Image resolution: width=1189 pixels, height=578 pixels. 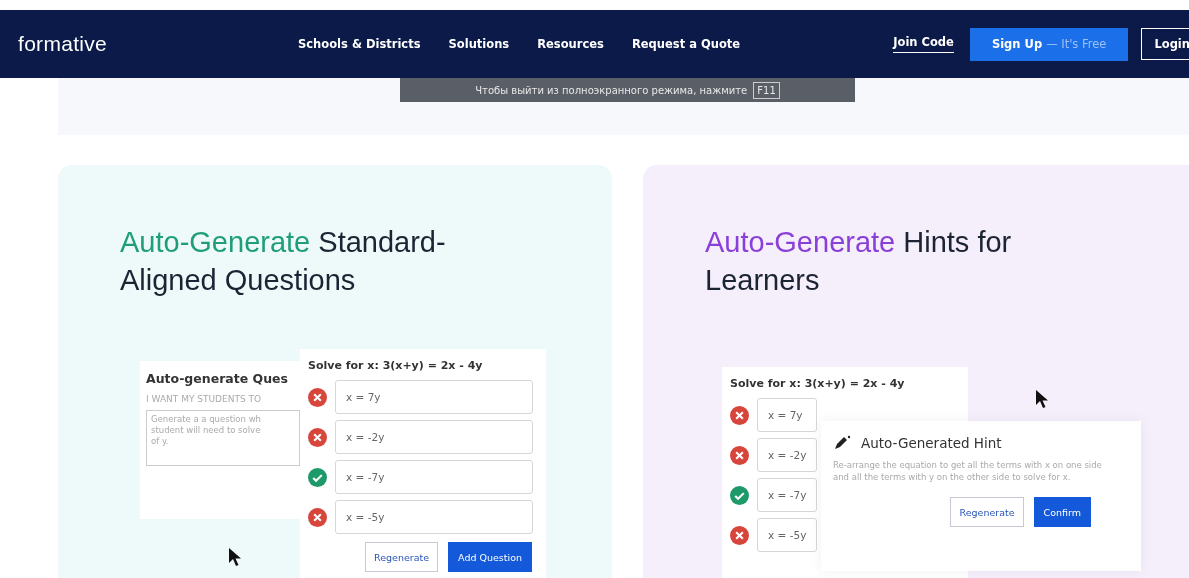 I want to click on generator-title: Auto-generate Ques, so click(x=217, y=378).